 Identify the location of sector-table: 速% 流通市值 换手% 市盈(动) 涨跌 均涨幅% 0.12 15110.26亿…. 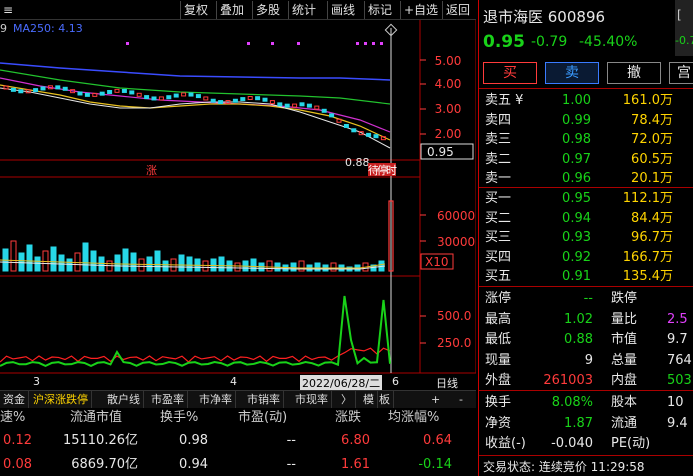
(238, 442).